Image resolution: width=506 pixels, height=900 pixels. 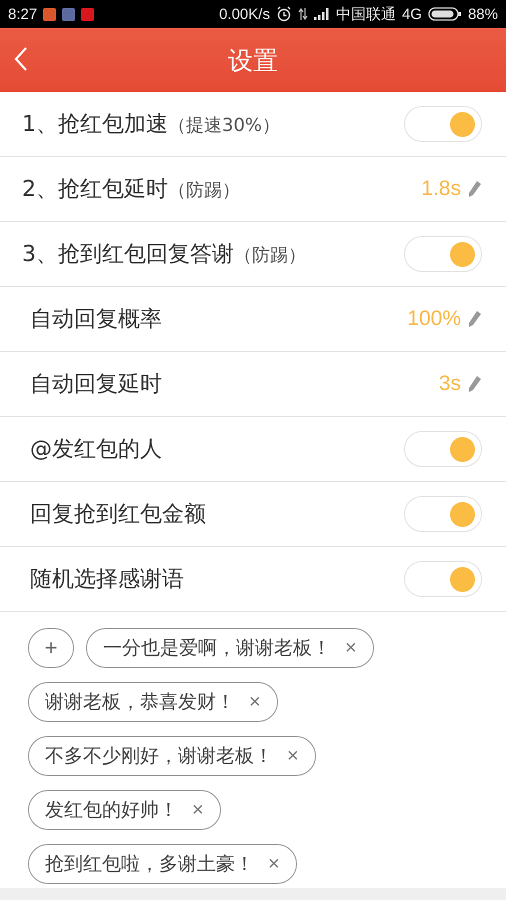 What do you see at coordinates (51, 648) in the screenshot?
I see `add-phrase-button: +` at bounding box center [51, 648].